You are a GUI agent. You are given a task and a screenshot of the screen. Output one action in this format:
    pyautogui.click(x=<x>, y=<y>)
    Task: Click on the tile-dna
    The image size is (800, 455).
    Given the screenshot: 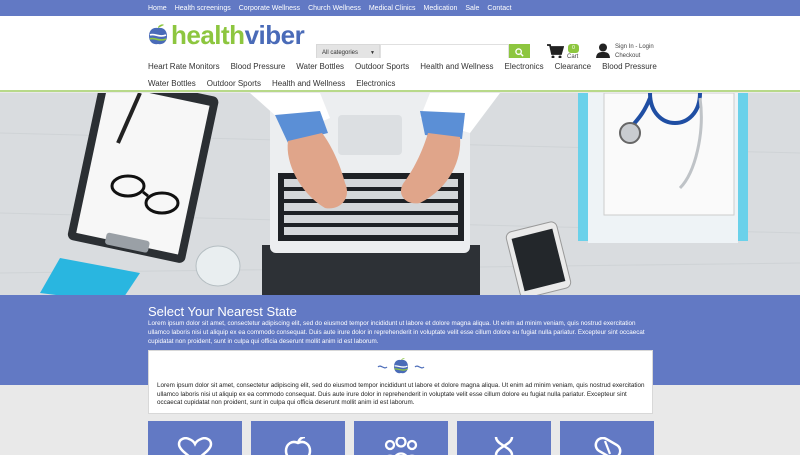 What is the action you would take?
    pyautogui.click(x=504, y=438)
    